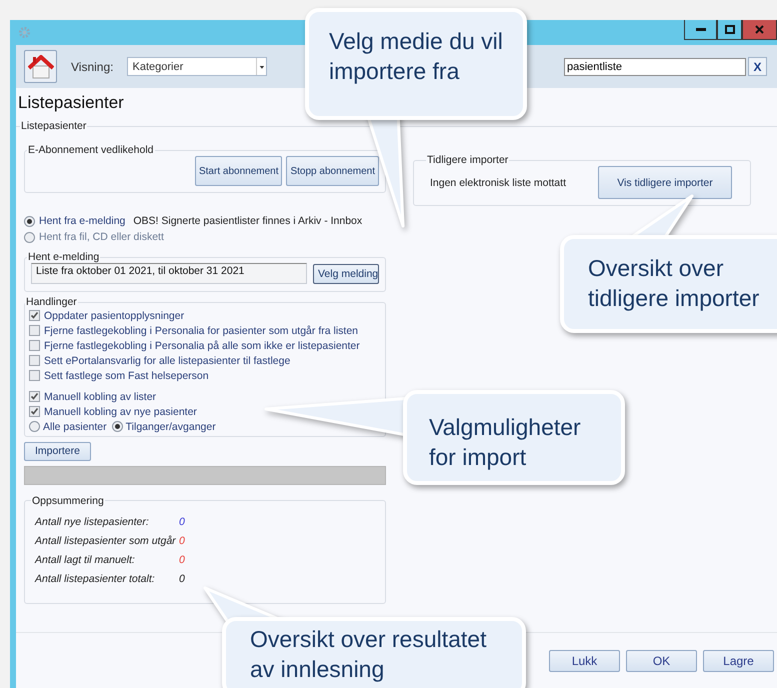 The width and height of the screenshot is (777, 688). Describe the element at coordinates (82, 221) in the screenshot. I see `radio-label: Hent fra e-melding` at that location.